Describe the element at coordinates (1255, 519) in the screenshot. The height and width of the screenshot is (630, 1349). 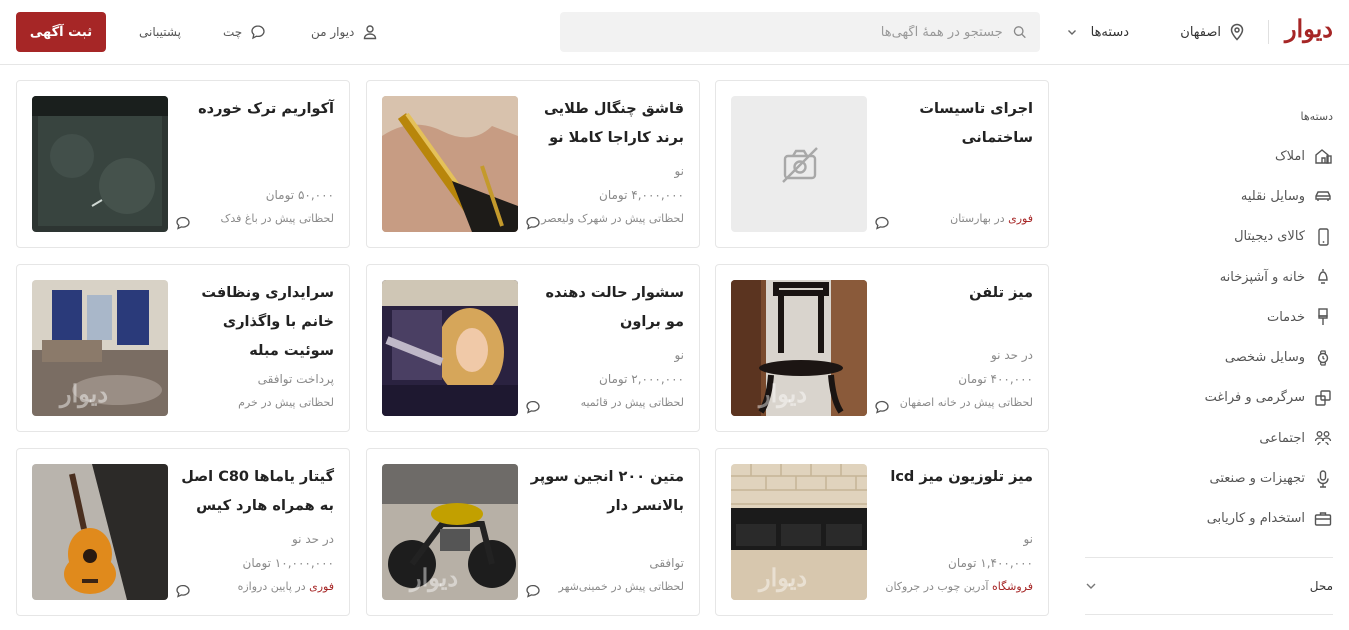
I see `sidebar-item-label: استخدام و کاریابی` at that location.